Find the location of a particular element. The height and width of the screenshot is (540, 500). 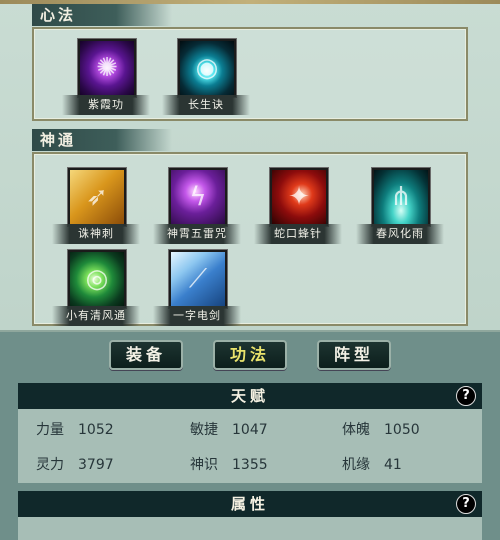

stat-label: 体魄 is located at coordinates (356, 430).